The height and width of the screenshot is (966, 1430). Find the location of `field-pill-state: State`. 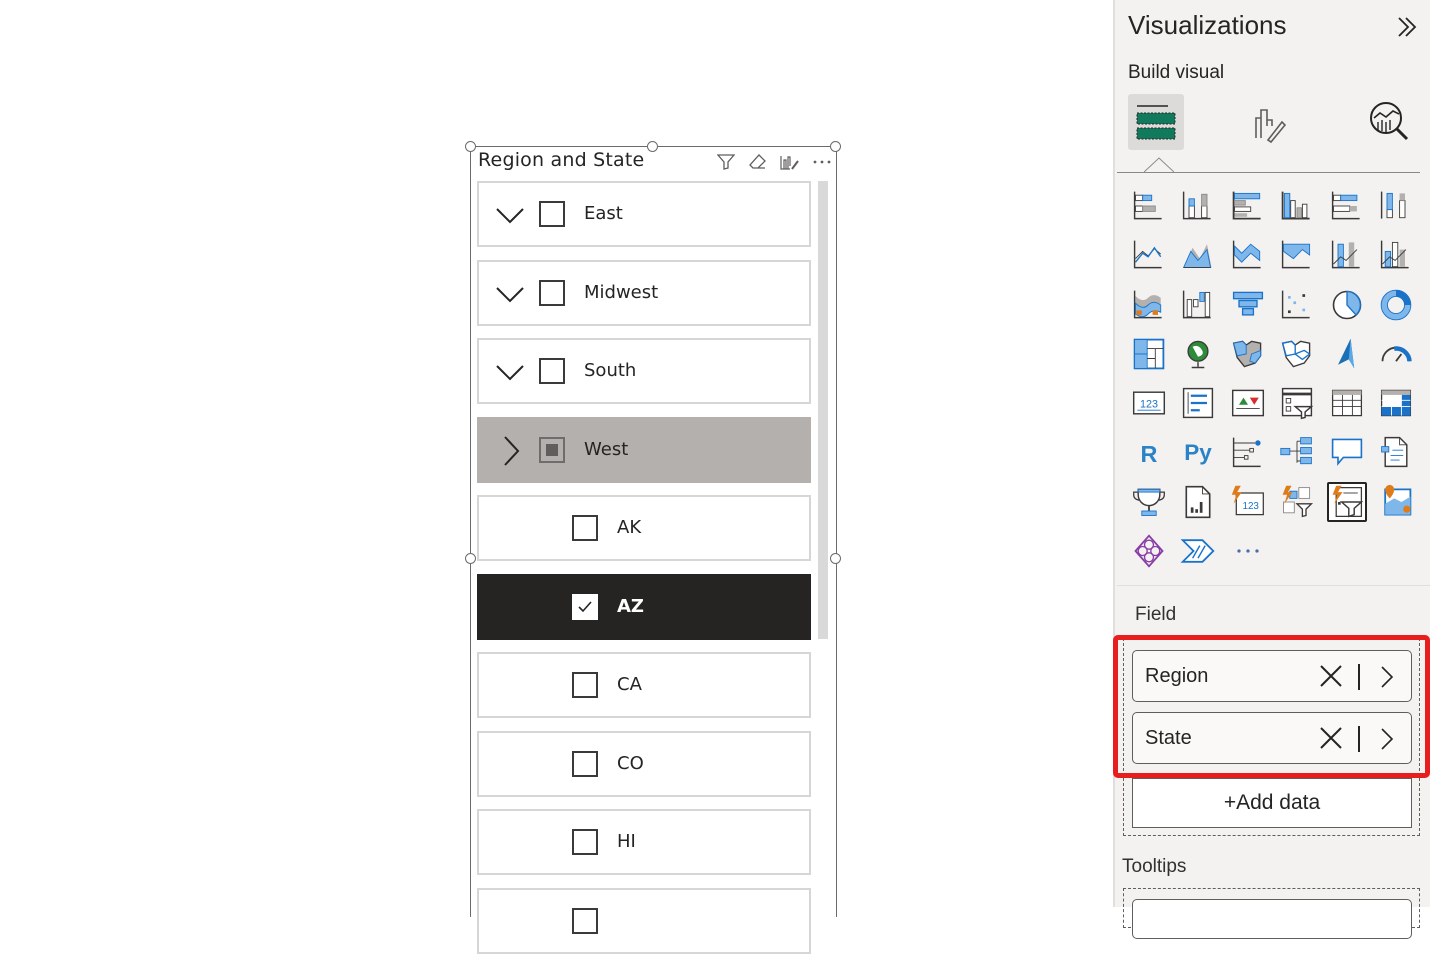

field-pill-state: State is located at coordinates (1272, 738).